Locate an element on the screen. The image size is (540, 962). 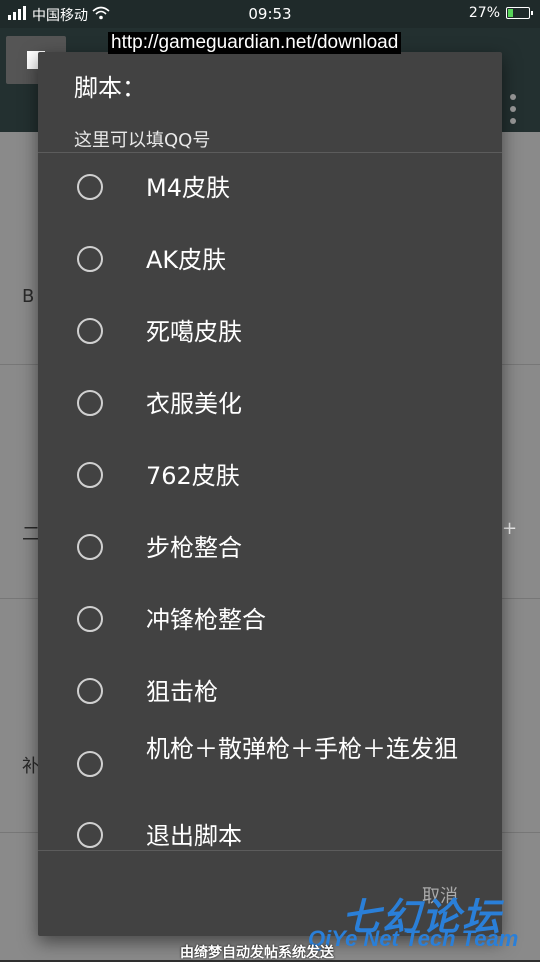
item-label: AK皮肤 is located at coordinates (186, 260).